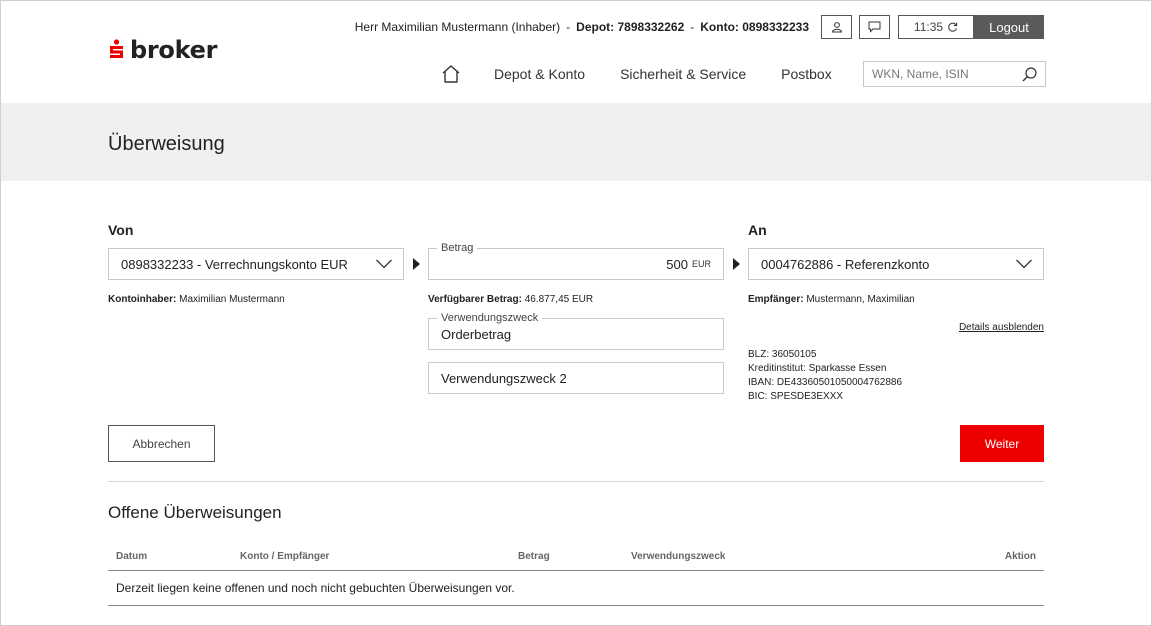 The image size is (1152, 626). What do you see at coordinates (451, 74) in the screenshot?
I see `home-icon` at bounding box center [451, 74].